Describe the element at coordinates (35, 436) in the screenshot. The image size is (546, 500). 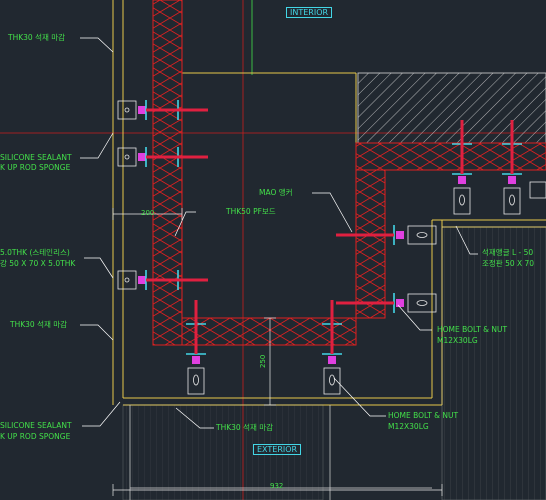
I see `backup-rod-label-2: K UP ROD SPONGE` at that location.